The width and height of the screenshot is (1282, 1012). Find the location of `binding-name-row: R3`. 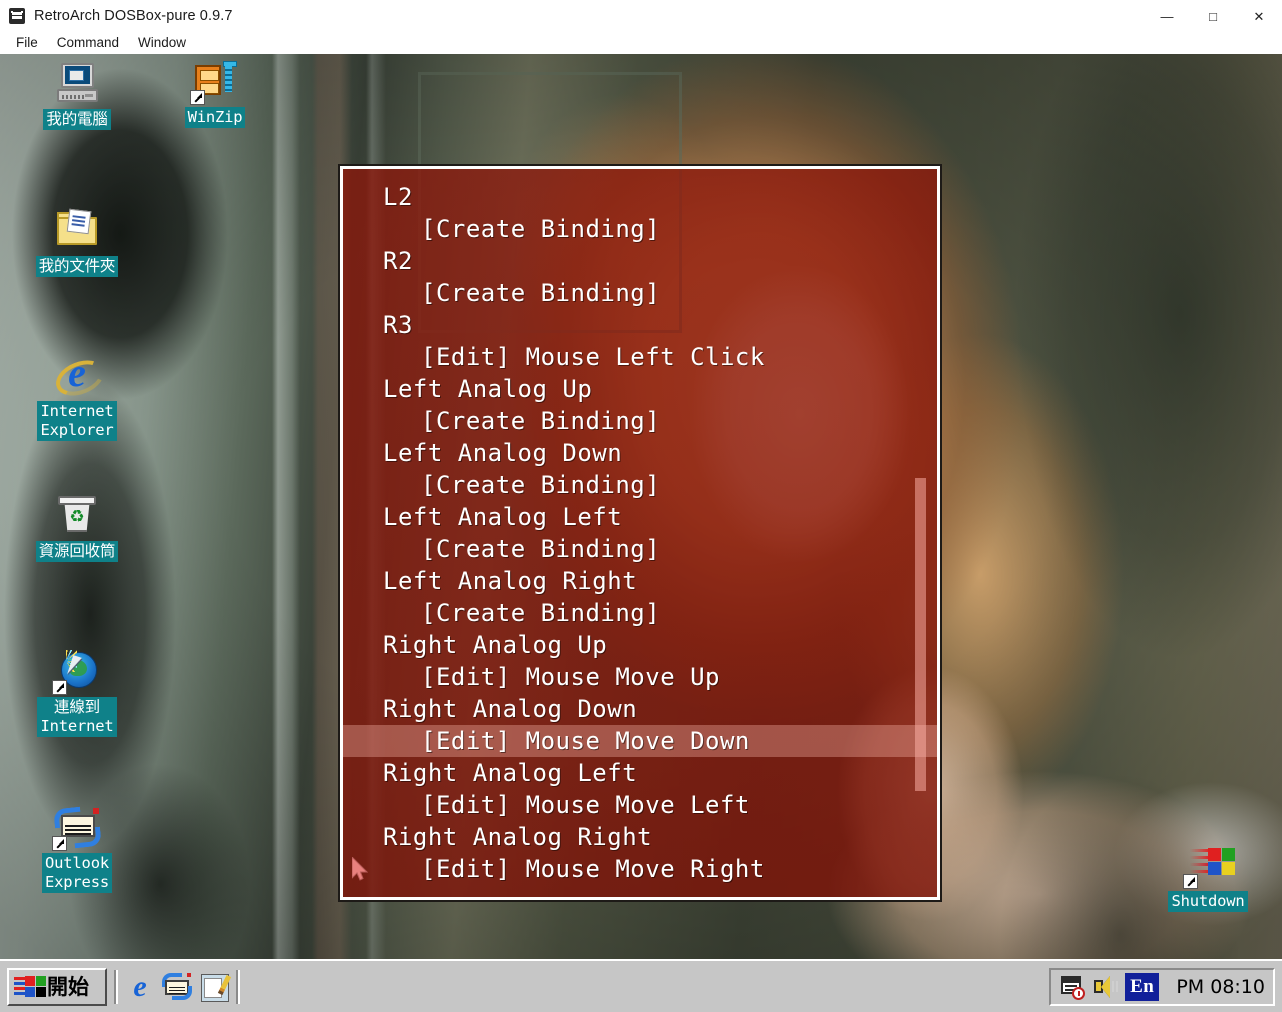

binding-name-row: R3 is located at coordinates (640, 325).